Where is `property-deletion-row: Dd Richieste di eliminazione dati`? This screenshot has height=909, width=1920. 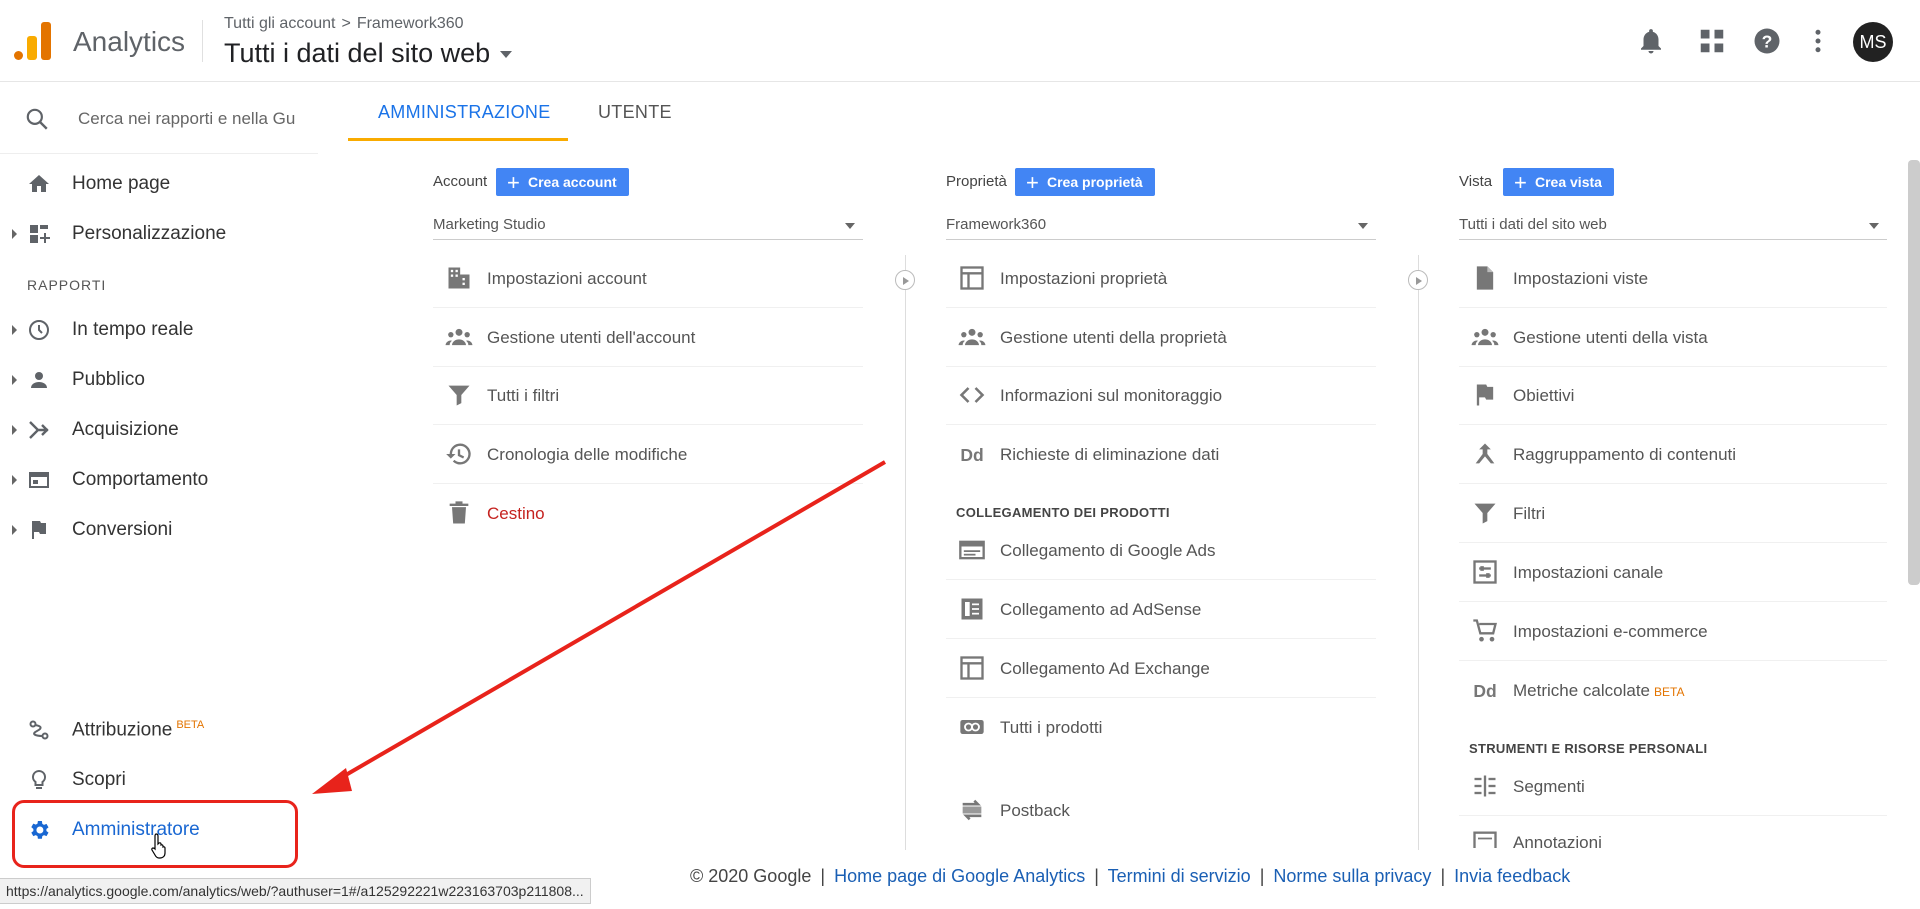 property-deletion-row: Dd Richieste di eliminazione dati is located at coordinates (1161, 455).